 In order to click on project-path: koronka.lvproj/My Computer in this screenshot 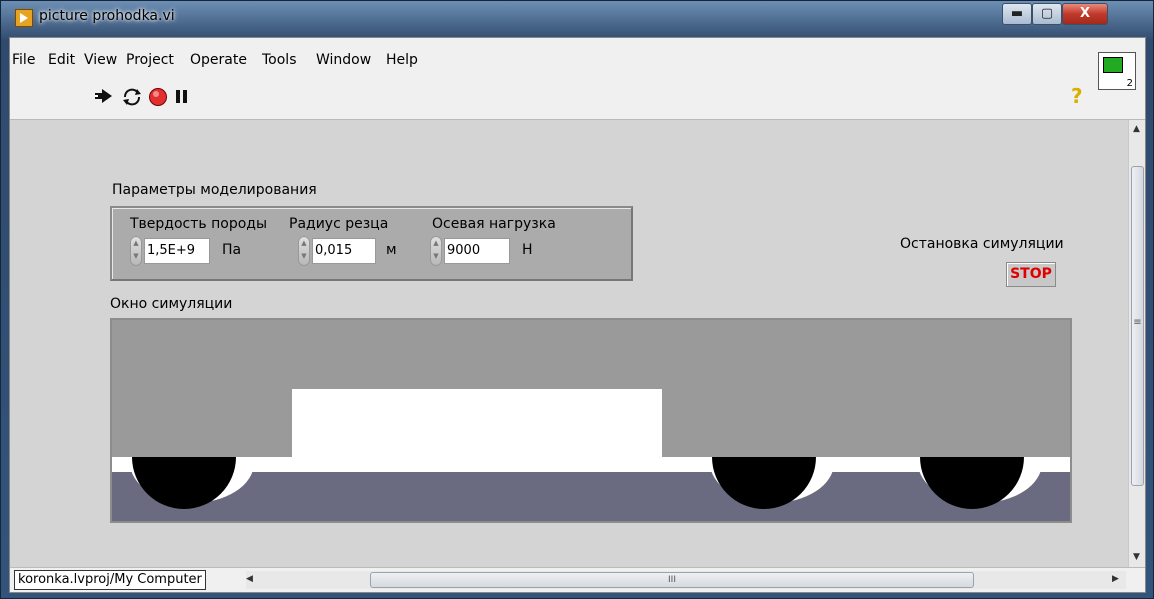, I will do `click(110, 580)`.